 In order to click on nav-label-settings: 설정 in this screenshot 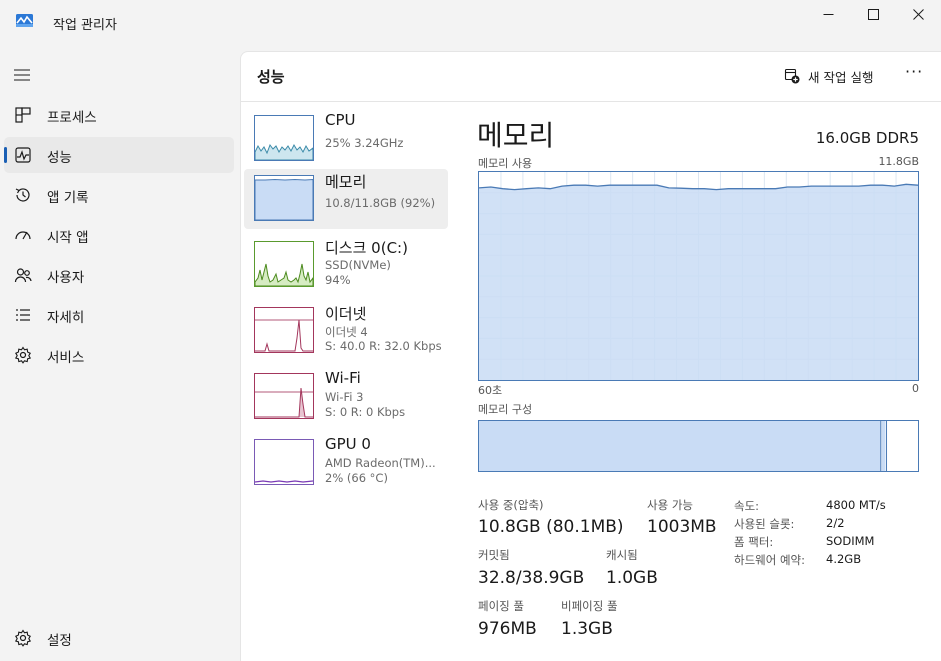, I will do `click(59, 641)`.